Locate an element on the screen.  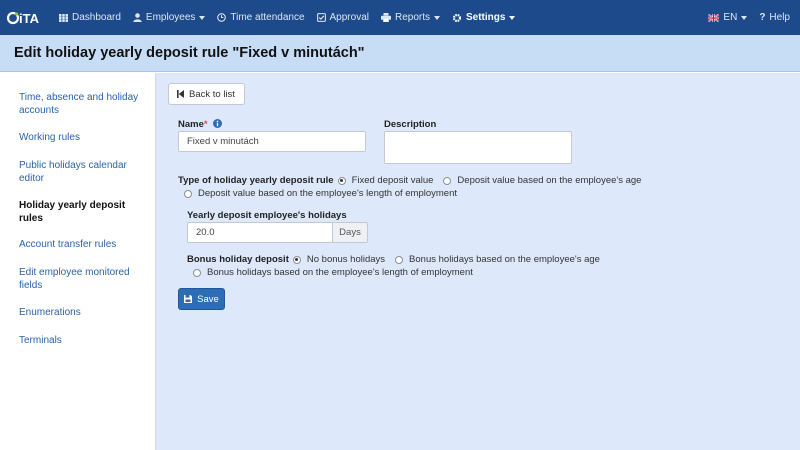
sidebar-item-holiday-yearly-deposit-rules: Holiday yearly deposit rules is located at coordinates (81, 212).